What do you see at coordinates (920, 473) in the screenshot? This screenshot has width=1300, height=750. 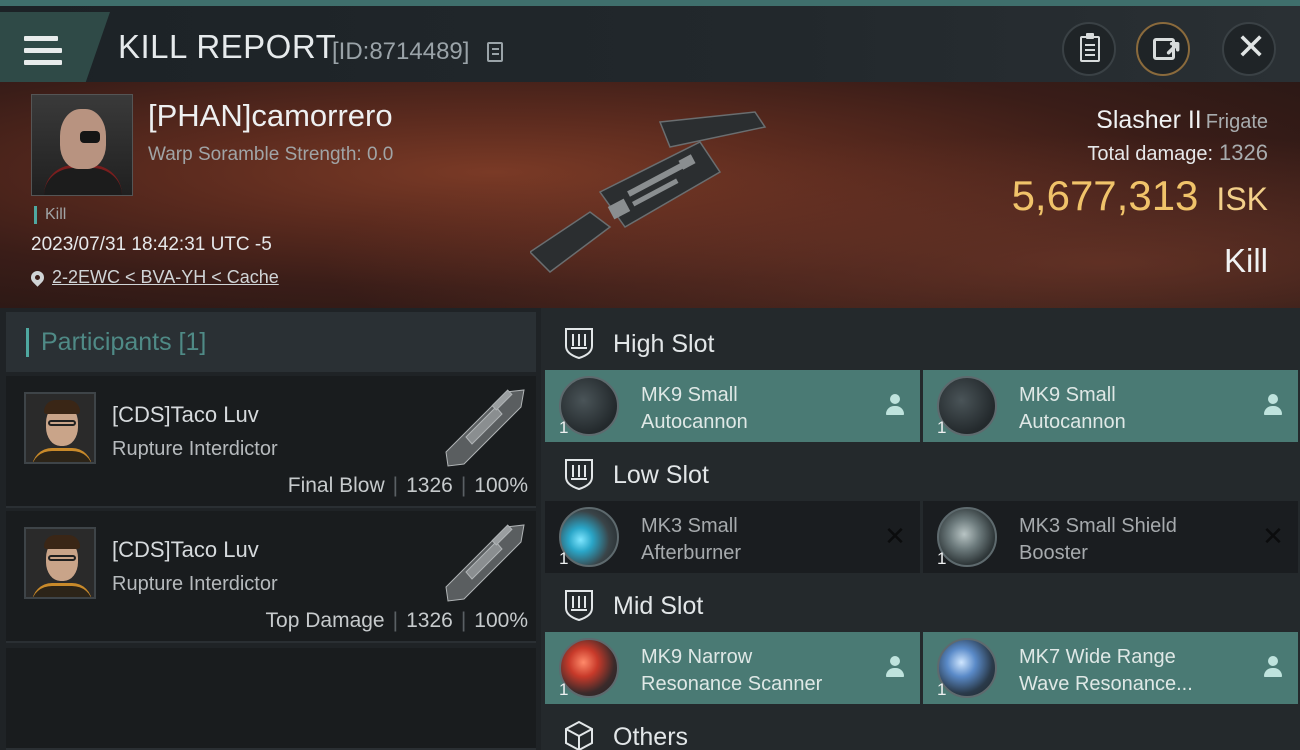 I see `low-slot-header: Low Slot` at bounding box center [920, 473].